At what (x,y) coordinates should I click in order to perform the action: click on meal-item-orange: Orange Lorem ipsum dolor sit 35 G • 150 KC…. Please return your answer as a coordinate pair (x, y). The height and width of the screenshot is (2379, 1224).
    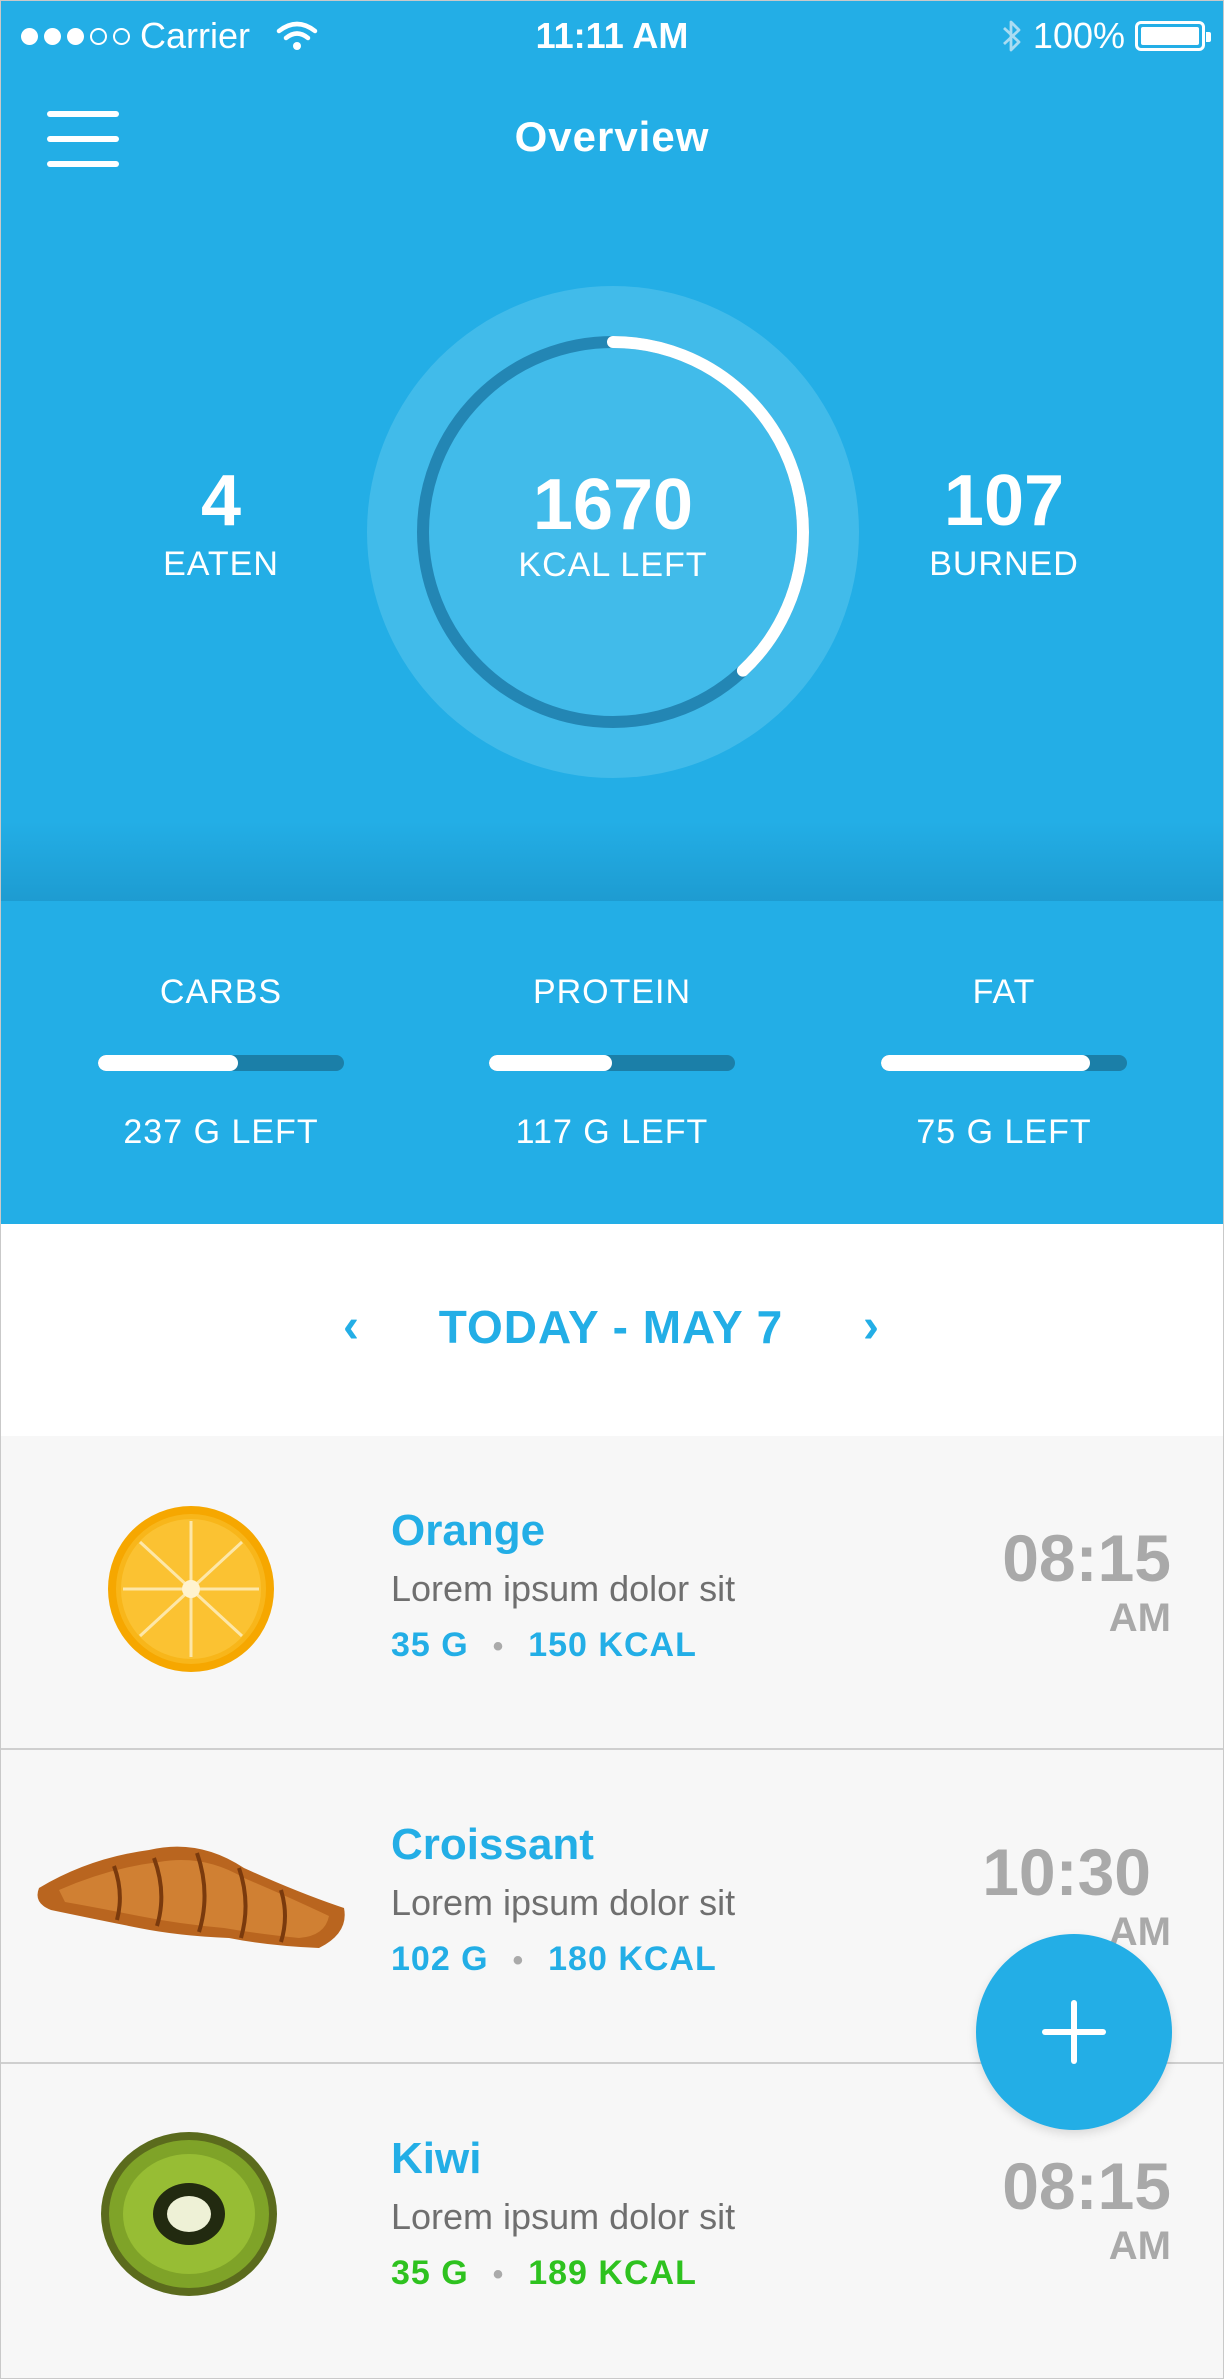
    Looking at the image, I should click on (612, 1593).